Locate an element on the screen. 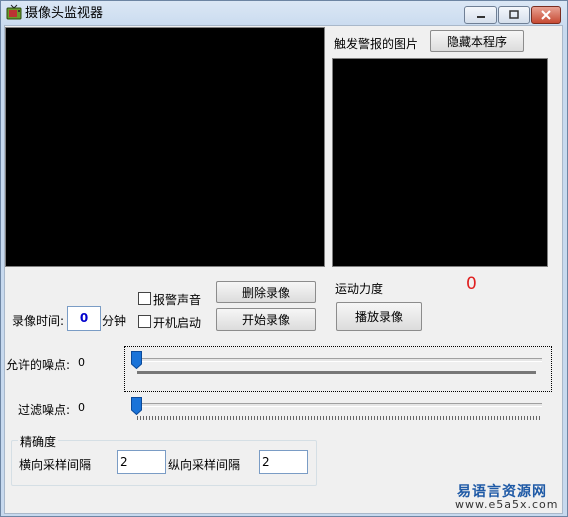 This screenshot has width=568, height=517. motion-strength-value: 0 is located at coordinates (471, 284).